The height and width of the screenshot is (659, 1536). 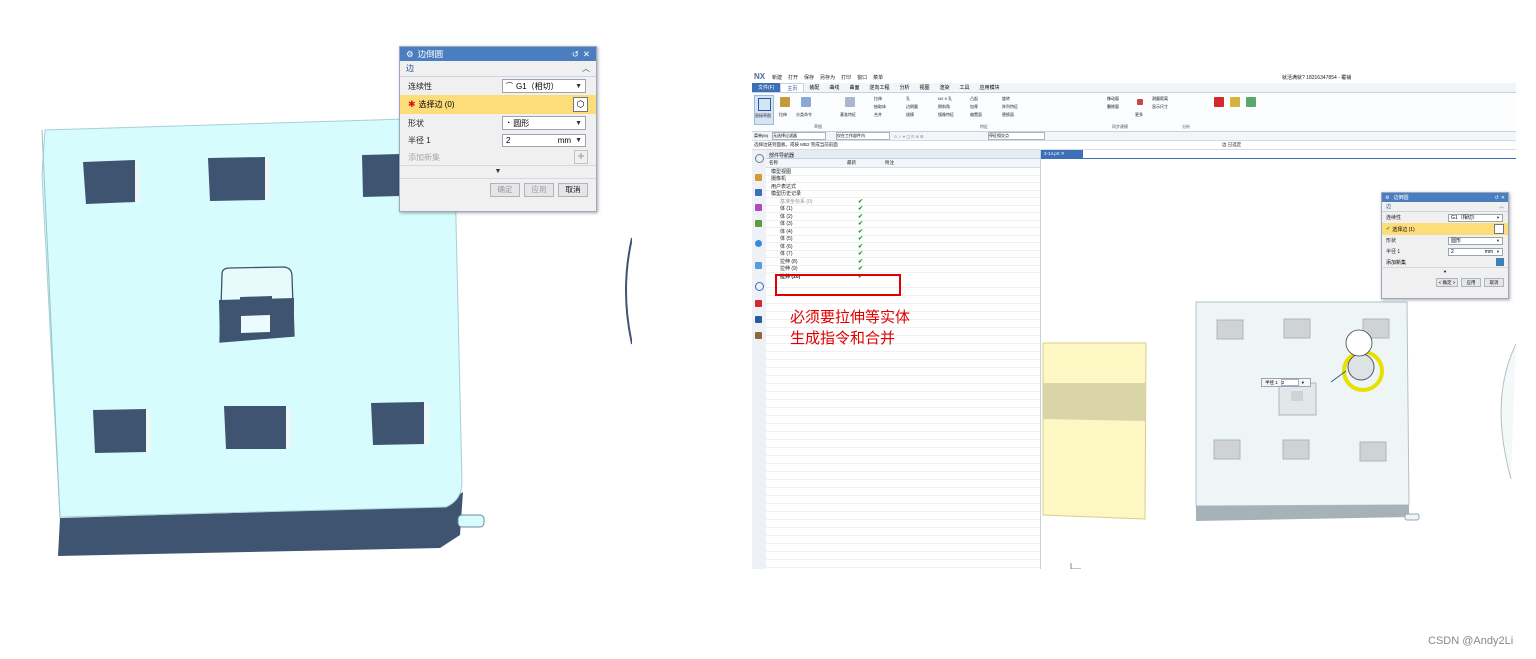 I want to click on gear-icon, so click(x=759, y=158).